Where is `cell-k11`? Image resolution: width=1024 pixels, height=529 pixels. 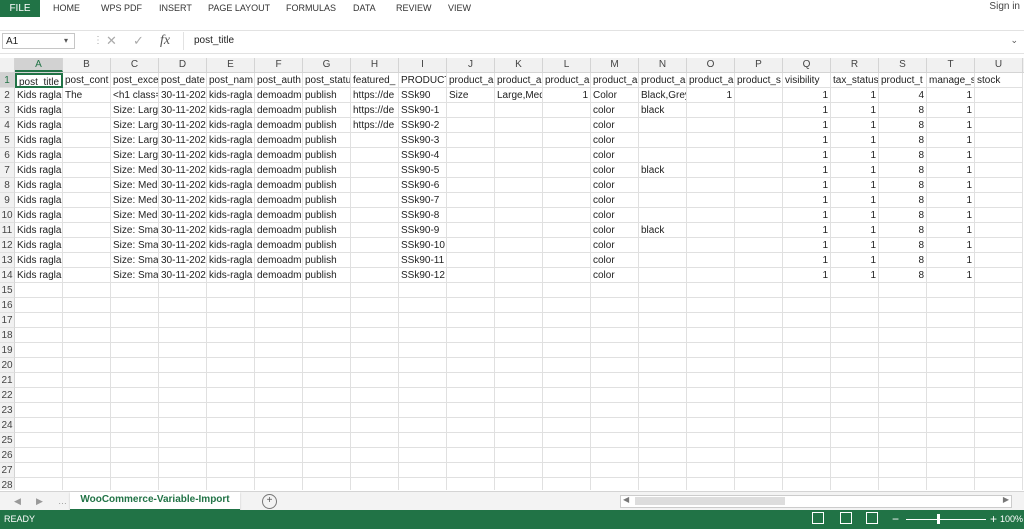 cell-k11 is located at coordinates (519, 230).